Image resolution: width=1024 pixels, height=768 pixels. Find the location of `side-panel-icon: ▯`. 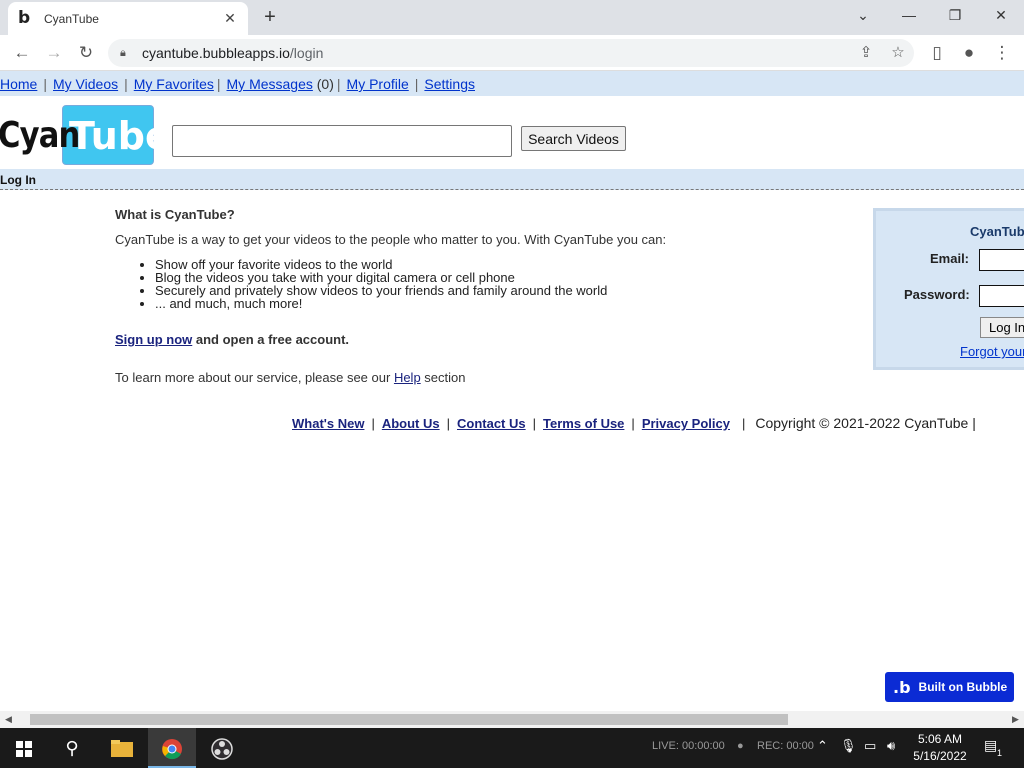

side-panel-icon: ▯ is located at coordinates (937, 53).